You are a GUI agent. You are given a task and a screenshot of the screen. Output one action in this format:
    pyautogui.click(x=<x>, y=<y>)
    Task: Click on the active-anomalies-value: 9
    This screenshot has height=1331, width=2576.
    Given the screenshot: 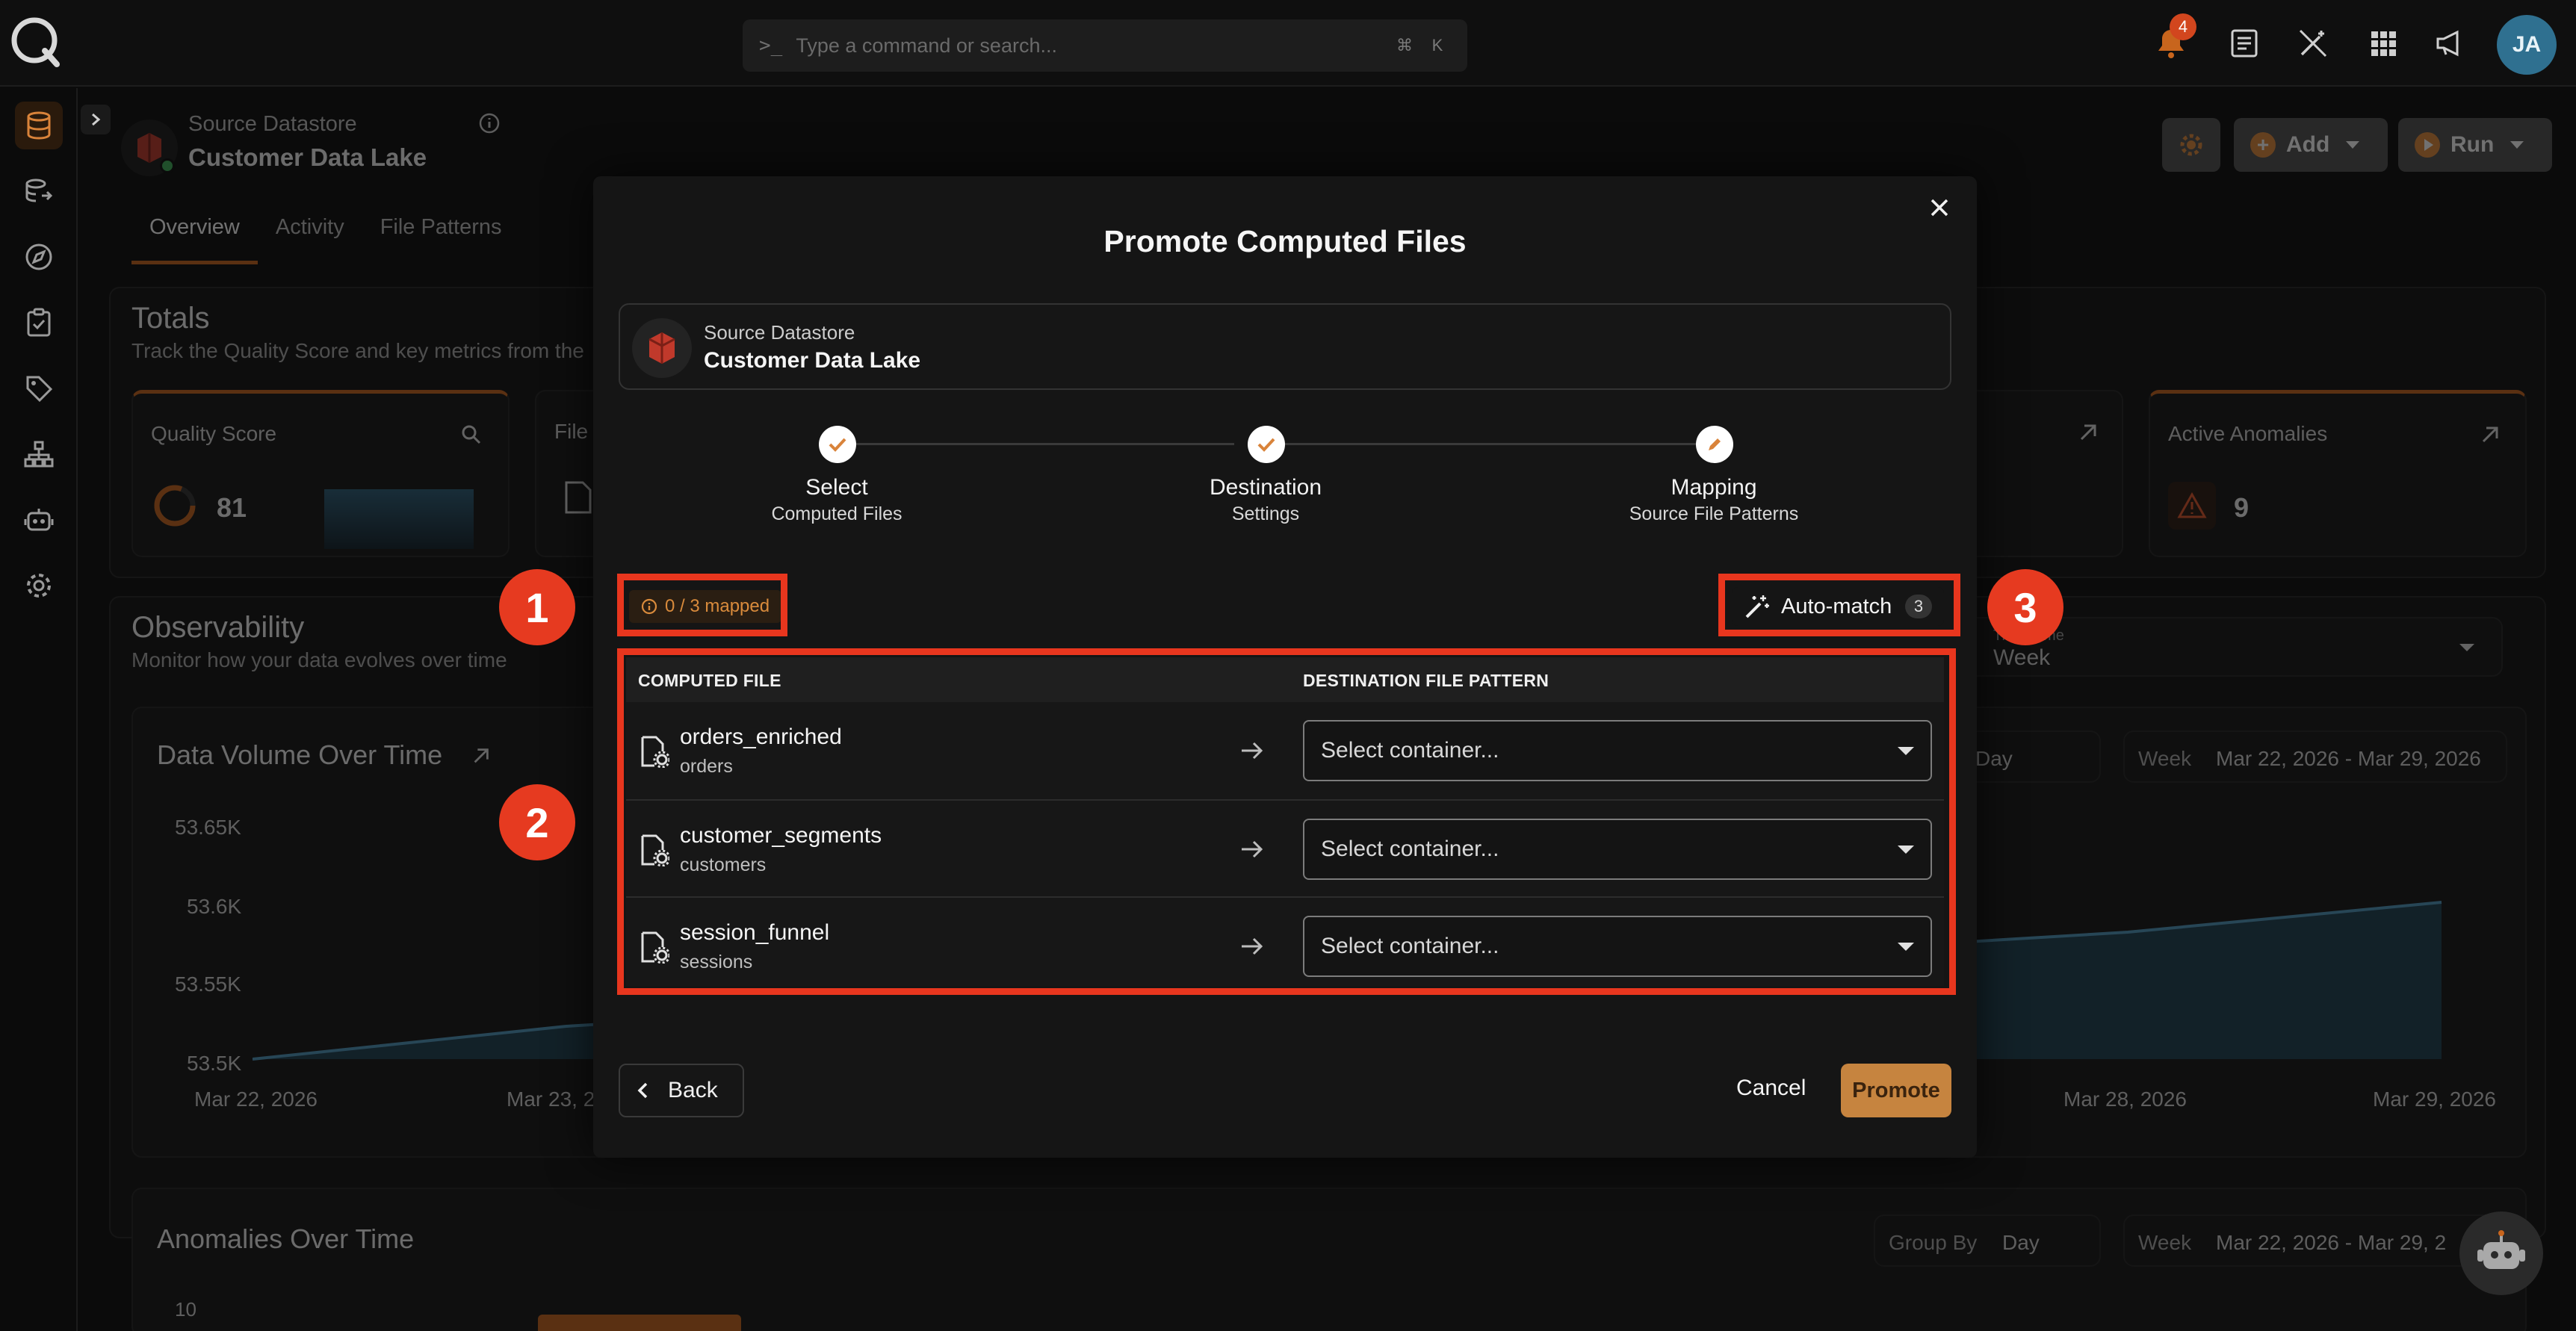 What is the action you would take?
    pyautogui.click(x=2242, y=507)
    